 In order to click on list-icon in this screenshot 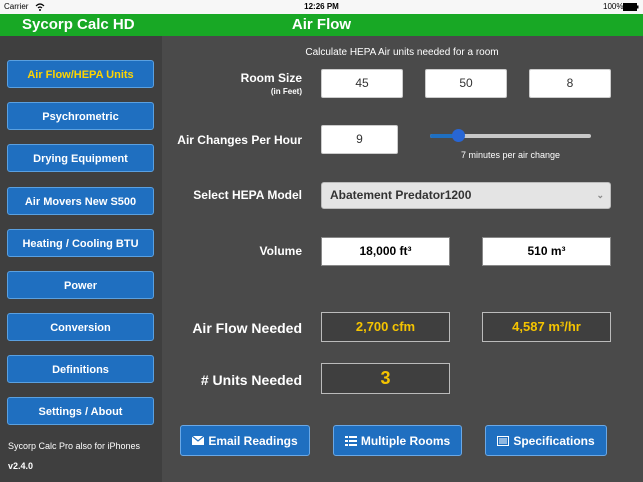, I will do `click(350, 440)`.